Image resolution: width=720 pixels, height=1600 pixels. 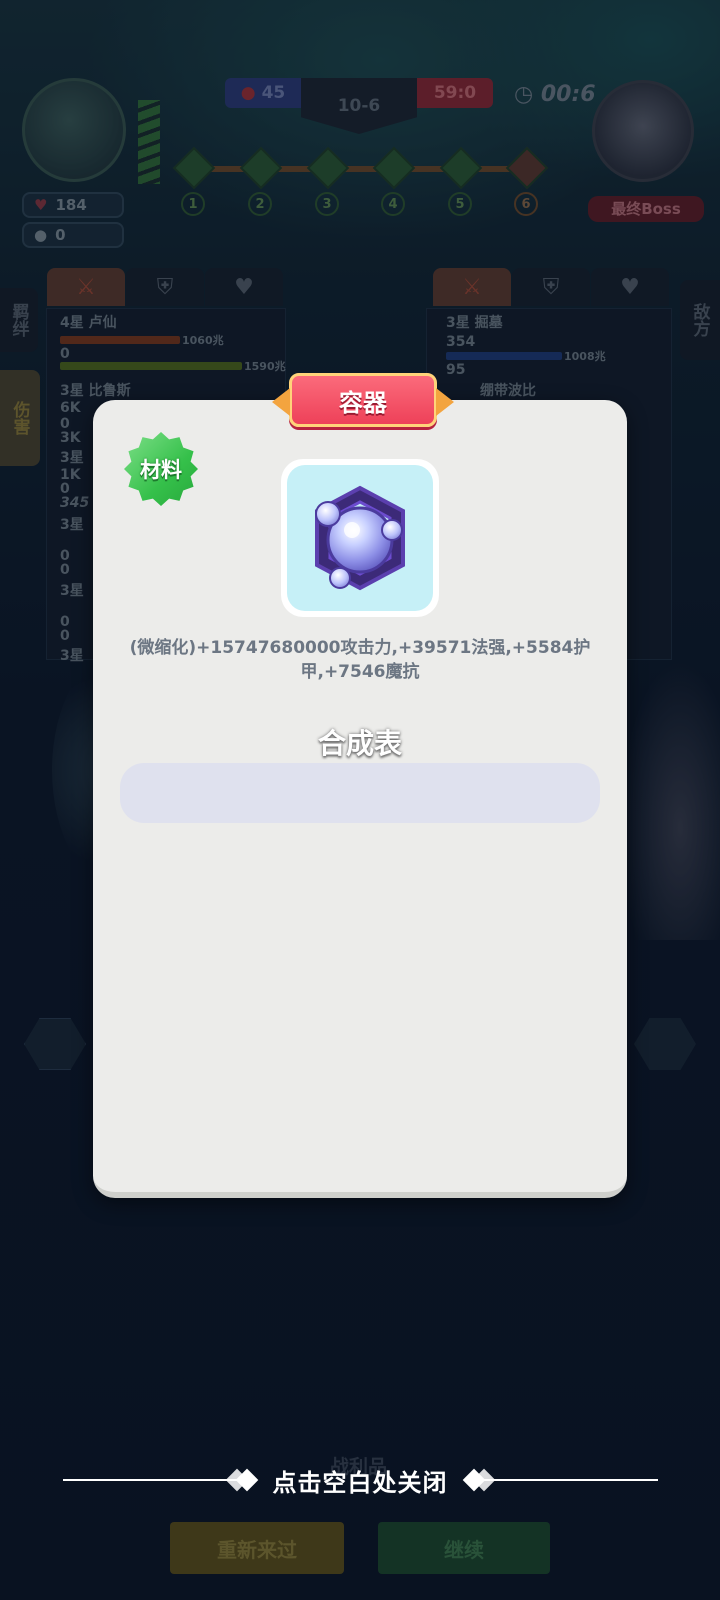 I want to click on orb-container-graphic, so click(x=360, y=538).